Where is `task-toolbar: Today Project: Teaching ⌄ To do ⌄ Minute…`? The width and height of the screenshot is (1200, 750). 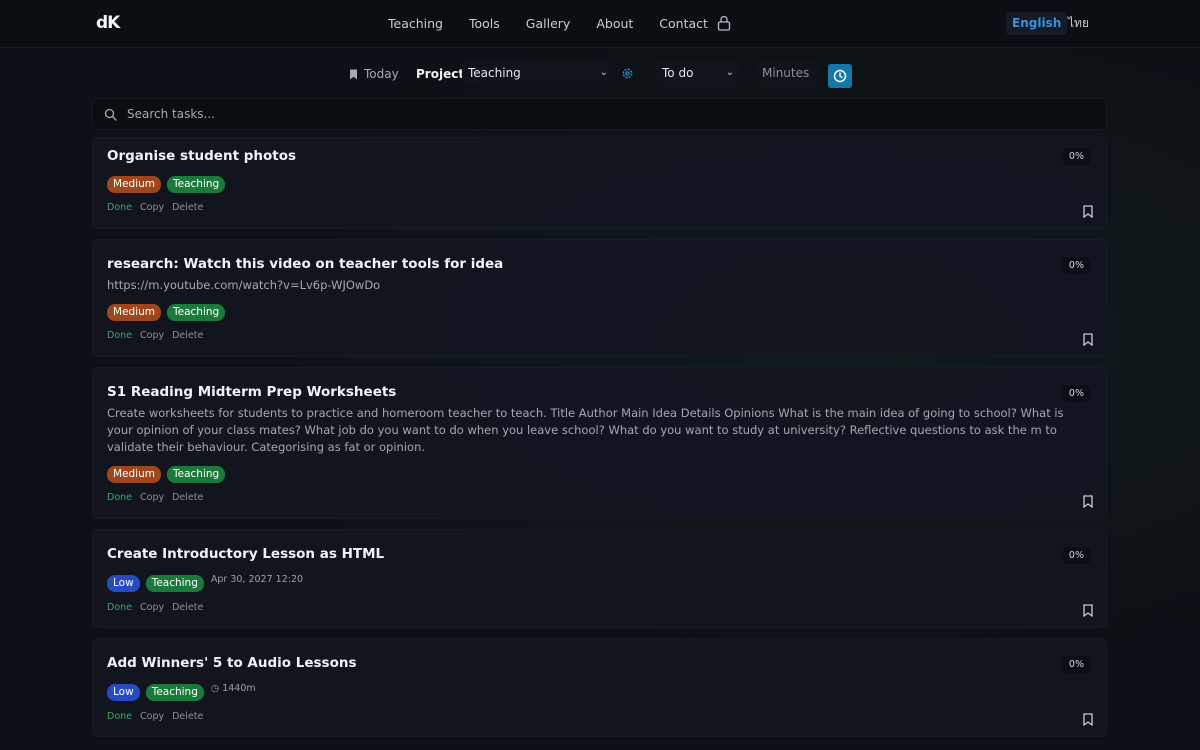 task-toolbar: Today Project: Teaching ⌄ To do ⌄ Minute… is located at coordinates (600, 74).